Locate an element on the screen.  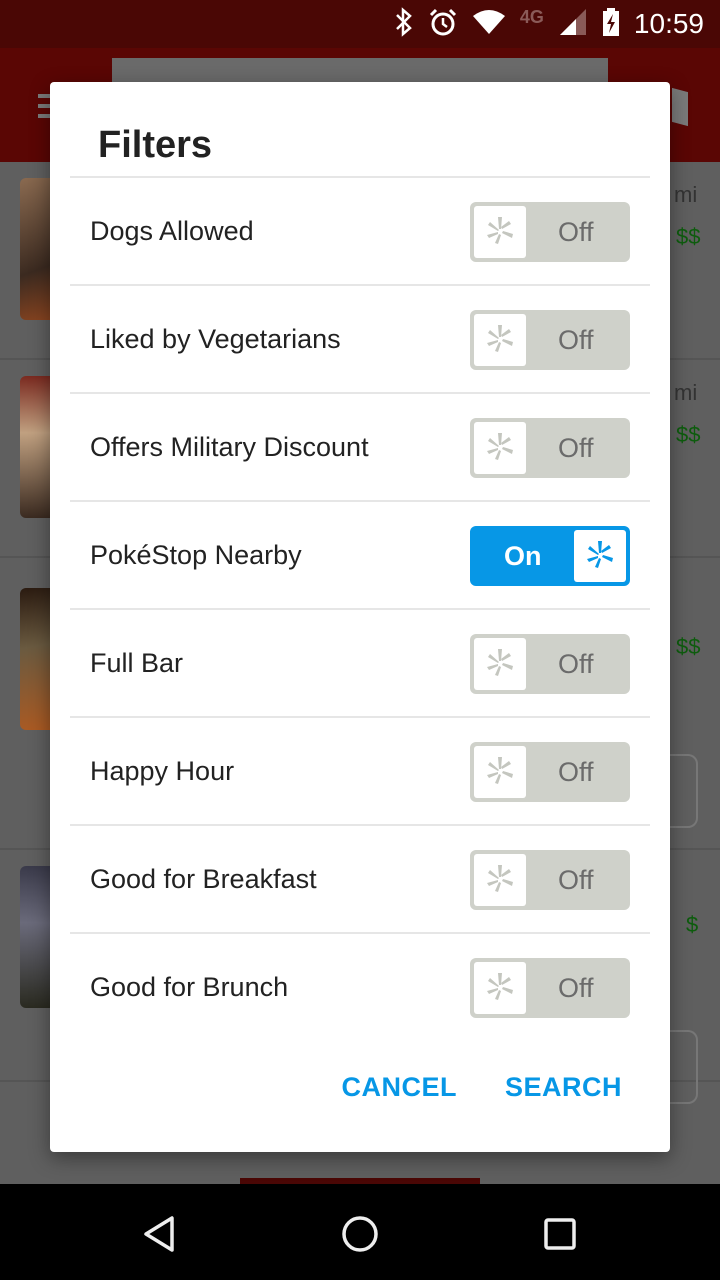
filter-row: Happy Hour Off is located at coordinates (360, 772).